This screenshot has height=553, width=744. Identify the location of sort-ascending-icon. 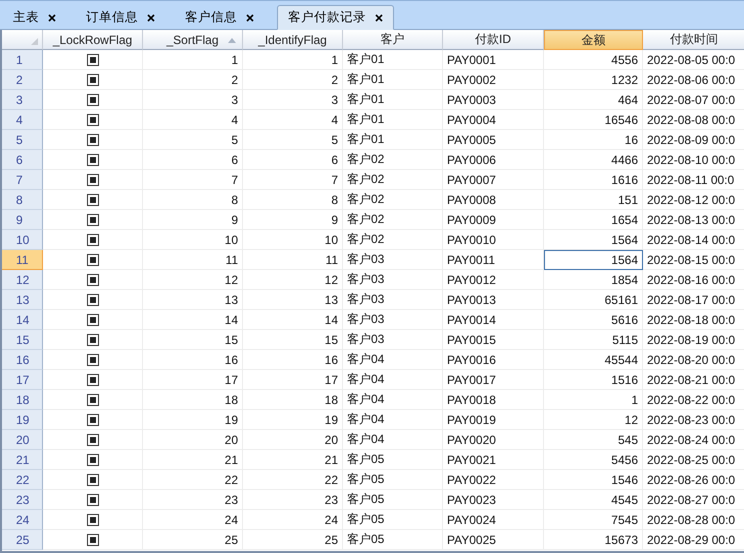
(232, 40).